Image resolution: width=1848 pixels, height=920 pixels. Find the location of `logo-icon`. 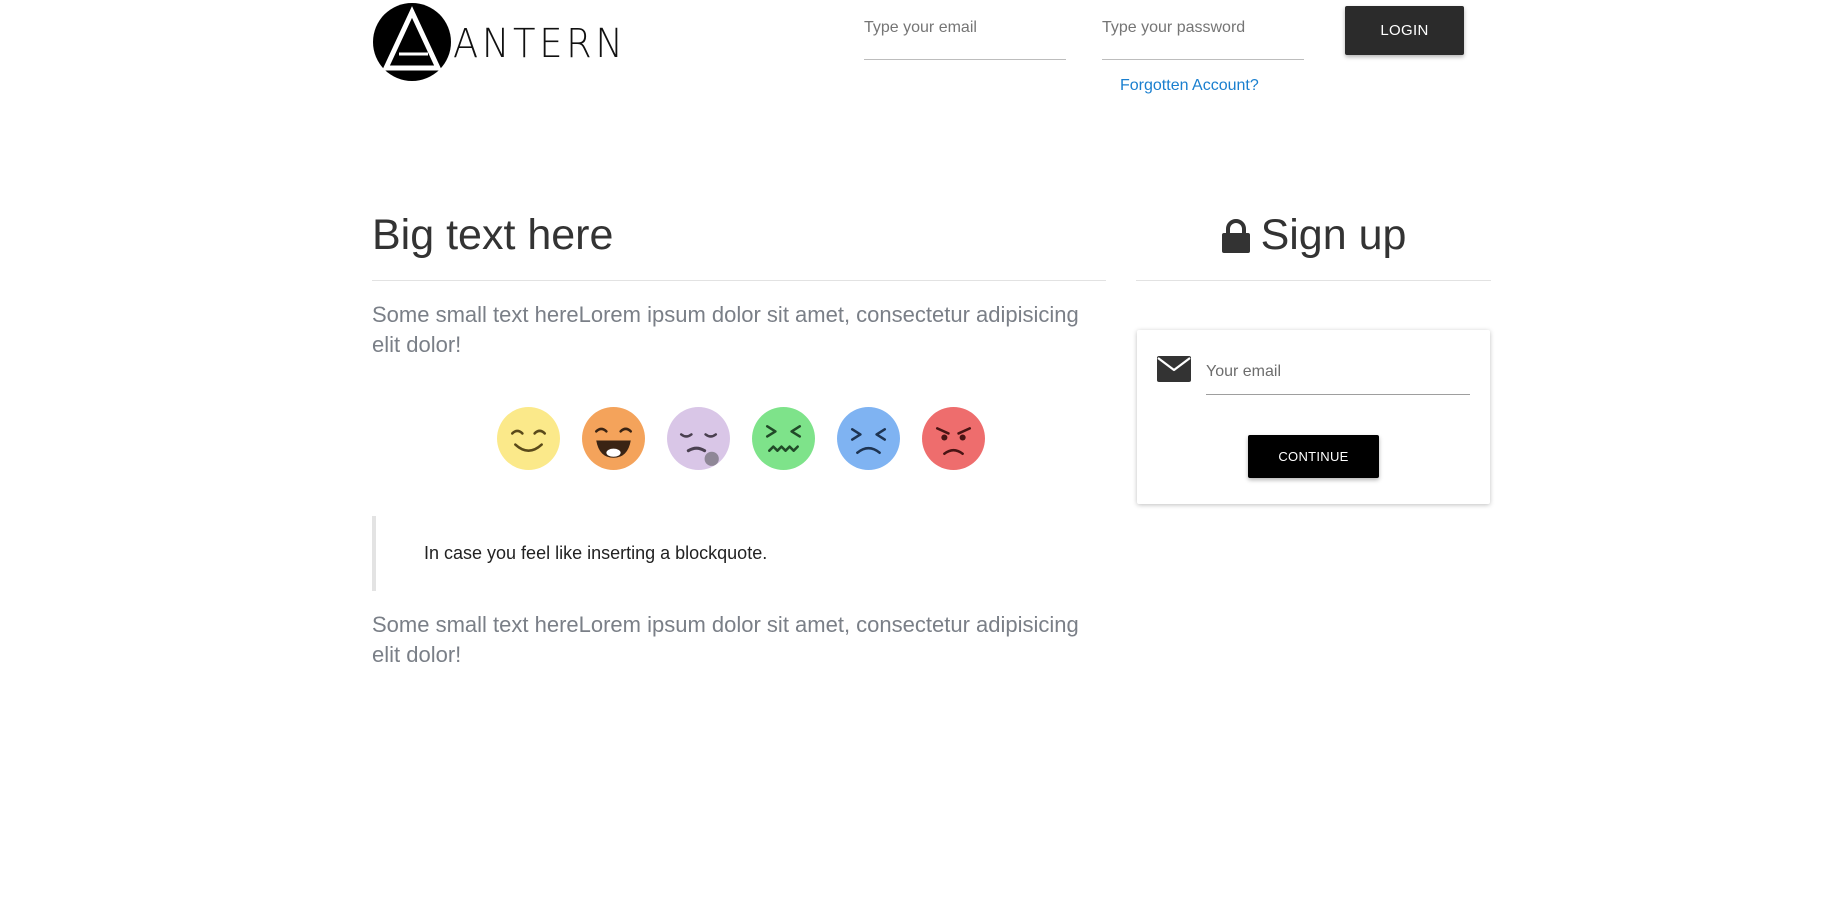

logo-icon is located at coordinates (412, 42).